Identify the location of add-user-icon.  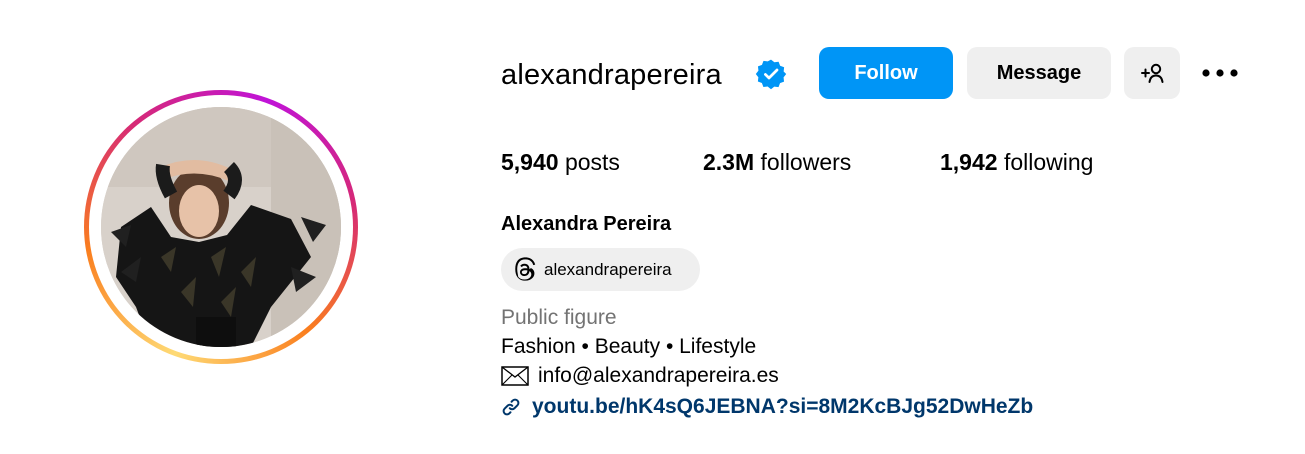
(1152, 73).